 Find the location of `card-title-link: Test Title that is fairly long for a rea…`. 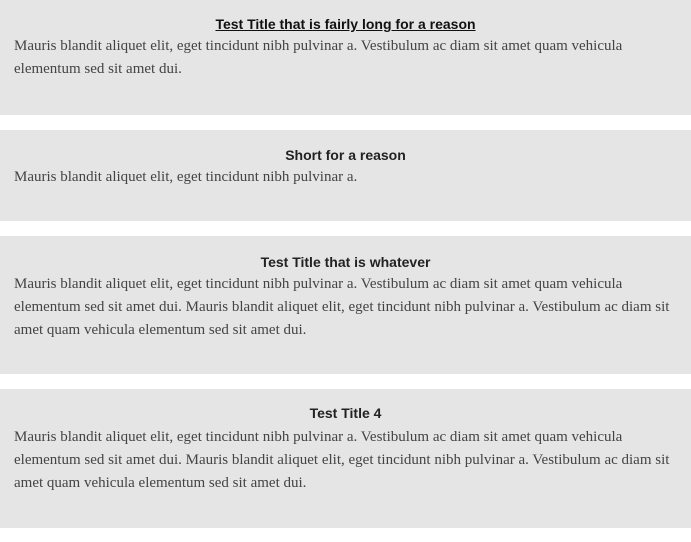

card-title-link: Test Title that is fairly long for a rea… is located at coordinates (345, 24).